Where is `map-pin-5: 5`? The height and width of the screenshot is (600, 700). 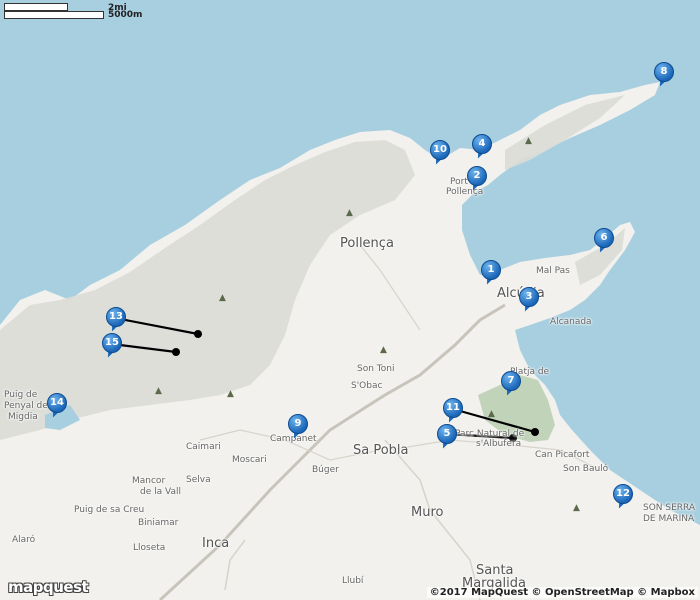 map-pin-5: 5 is located at coordinates (447, 437).